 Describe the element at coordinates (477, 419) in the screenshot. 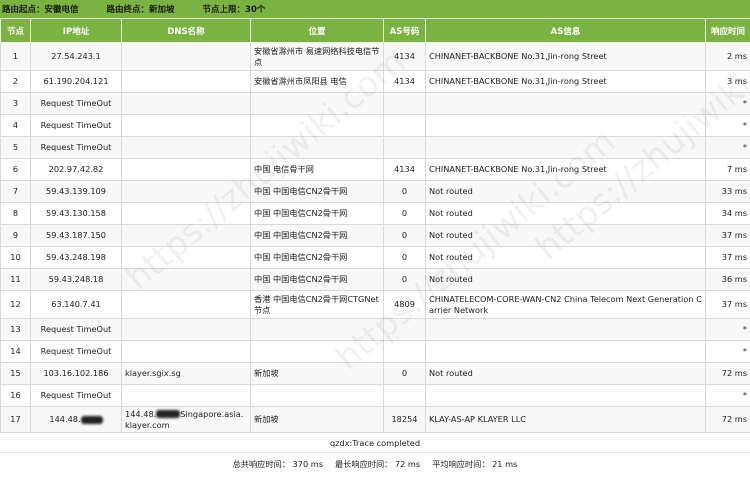

I see `as-info-cell-text: KLAY-AS-AP KLAYER LLC` at that location.